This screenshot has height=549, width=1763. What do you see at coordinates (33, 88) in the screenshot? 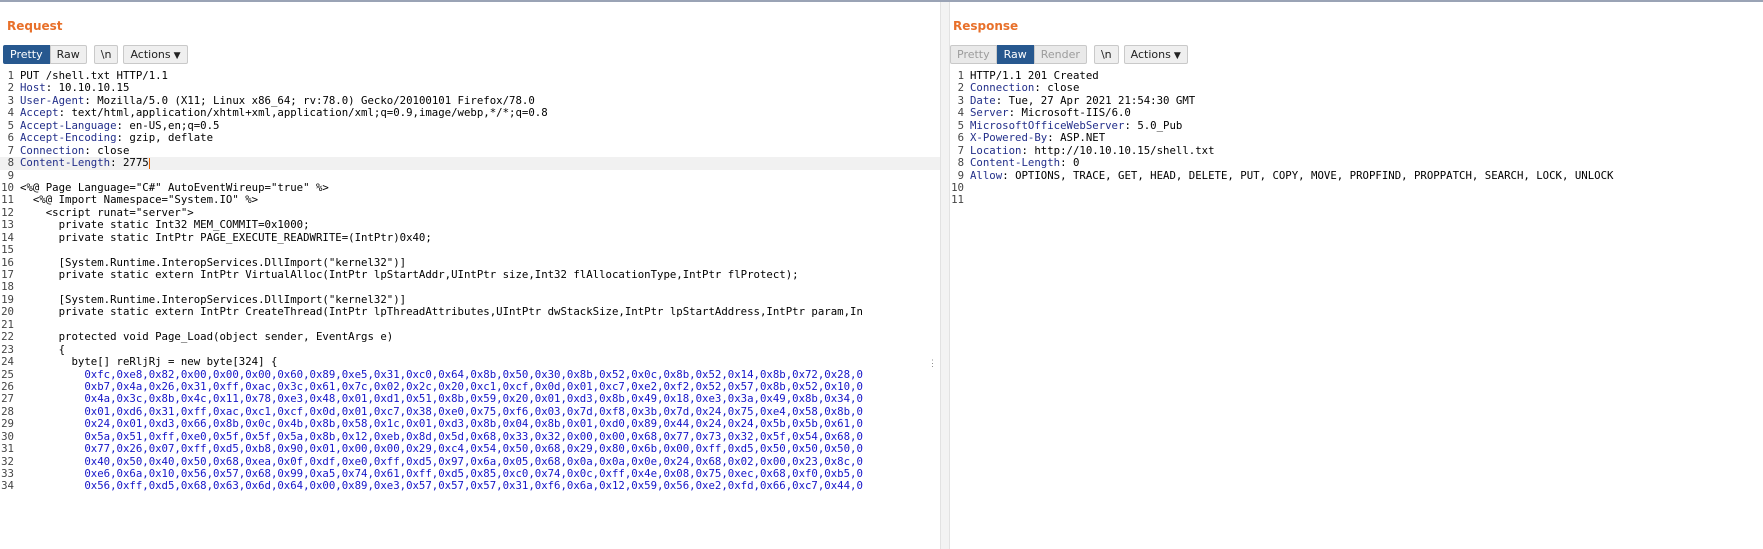
I see `header-name: Host` at bounding box center [33, 88].